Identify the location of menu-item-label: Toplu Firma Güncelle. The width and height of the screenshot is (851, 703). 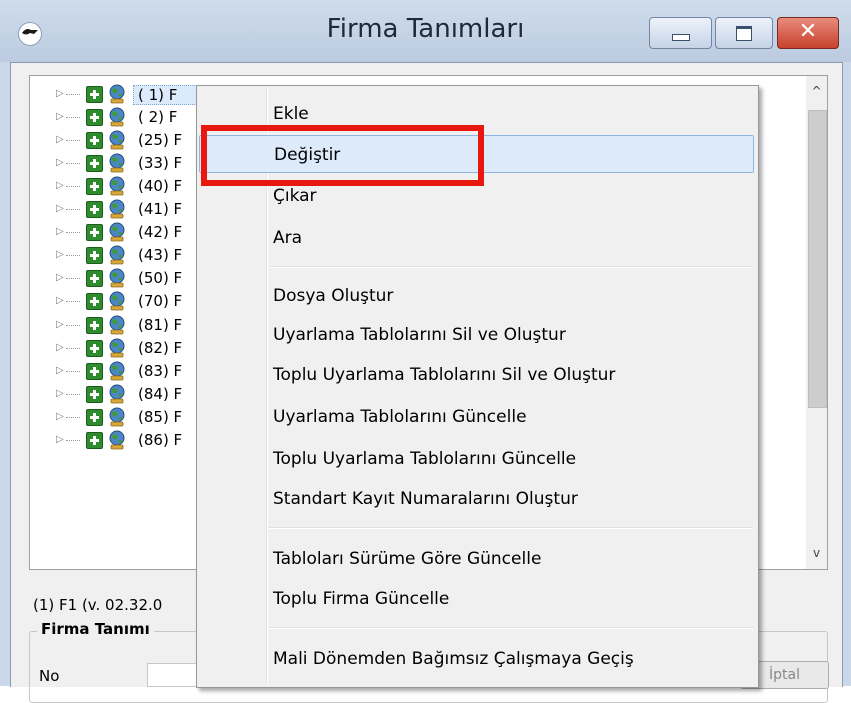
(361, 599).